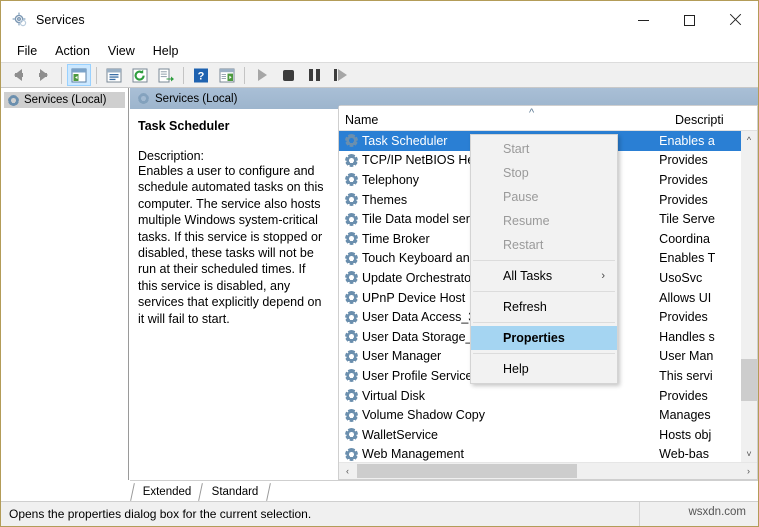  What do you see at coordinates (340, 75) in the screenshot?
I see `restart-service-button` at bounding box center [340, 75].